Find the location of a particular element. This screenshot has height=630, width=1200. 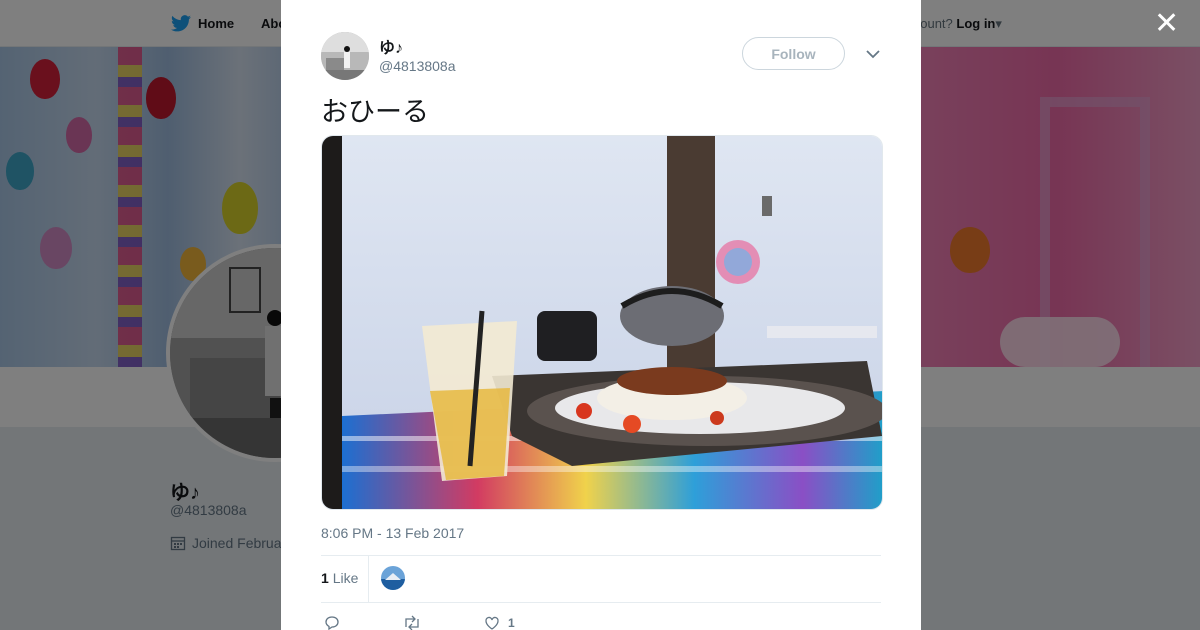

tweet-author-avatar is located at coordinates (345, 56).